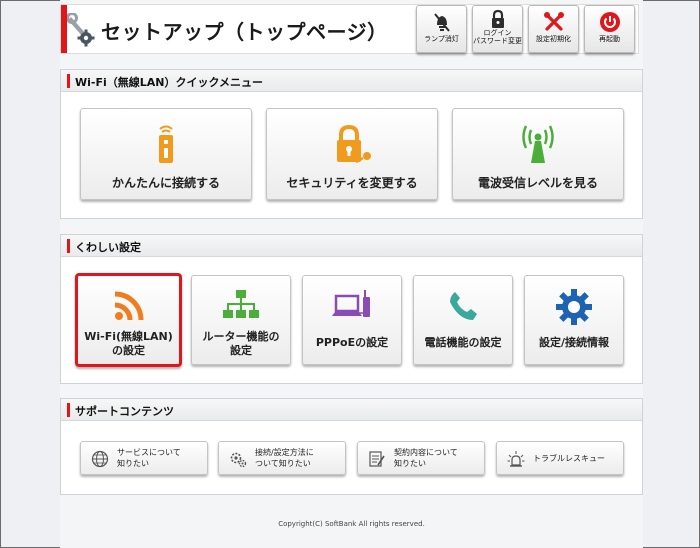  I want to click on easy-connect-label: かんたんに接続する, so click(165, 183).